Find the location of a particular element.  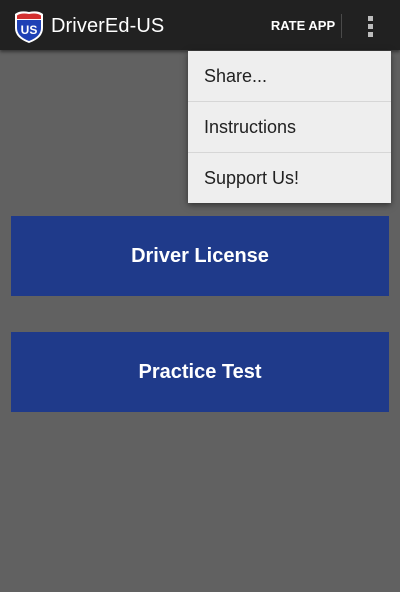

app-logo-icon: US is located at coordinates (29, 26).